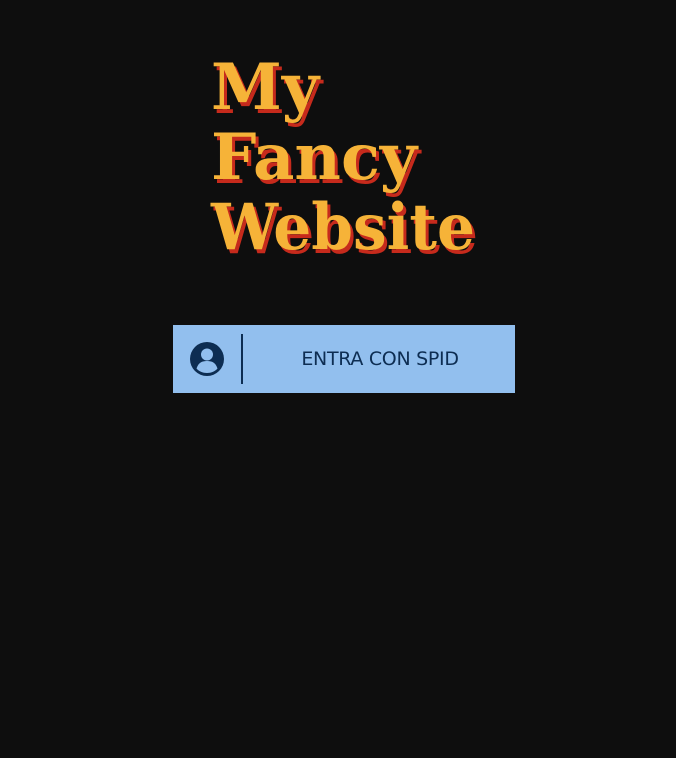  Describe the element at coordinates (380, 359) in the screenshot. I see `spid-login-label: ENTRA CON SPID` at that location.